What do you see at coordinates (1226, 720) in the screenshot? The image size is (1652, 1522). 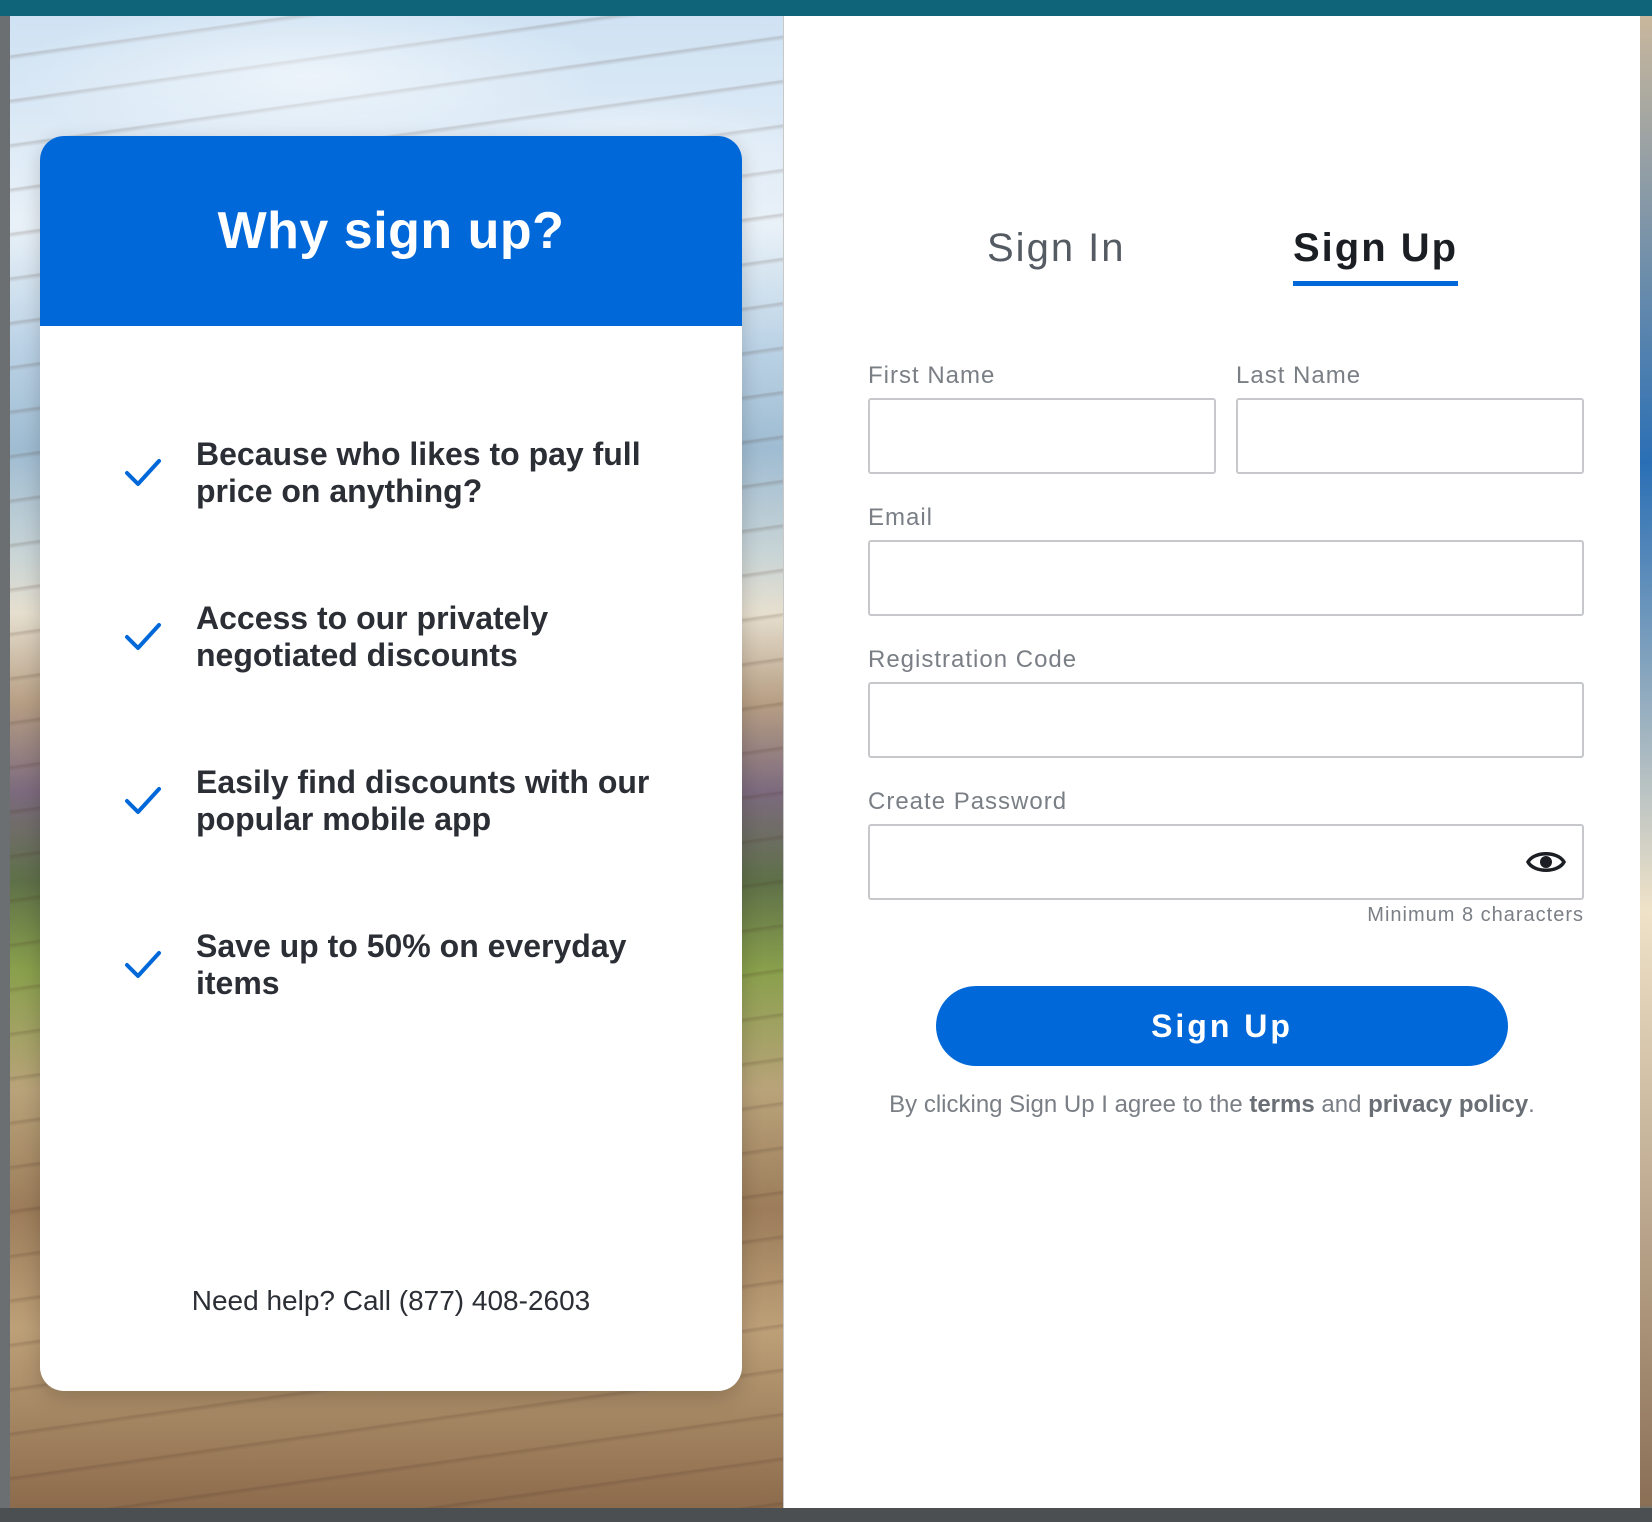 I see `registration-code-input` at bounding box center [1226, 720].